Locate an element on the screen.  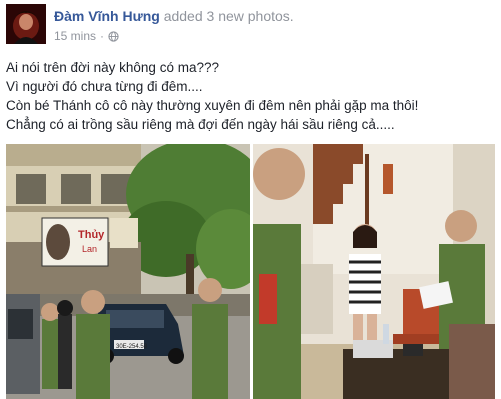
timestamp-link: 15 mins is located at coordinates (75, 36).